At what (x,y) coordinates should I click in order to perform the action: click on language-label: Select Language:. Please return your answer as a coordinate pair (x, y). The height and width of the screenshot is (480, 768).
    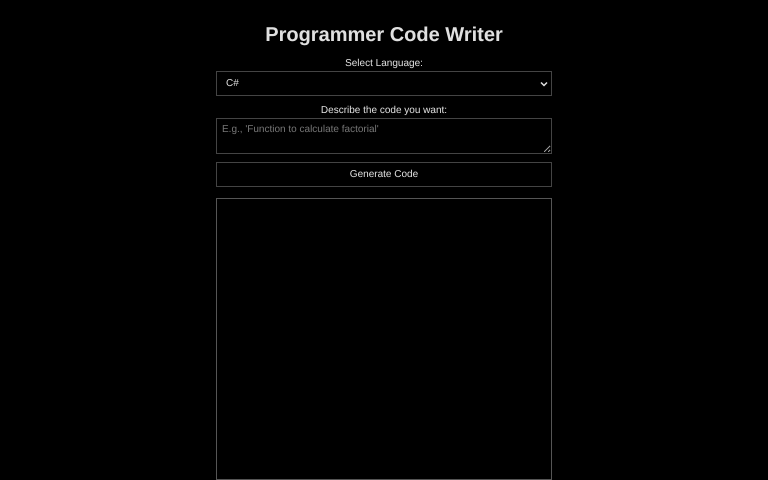
    Looking at the image, I should click on (384, 64).